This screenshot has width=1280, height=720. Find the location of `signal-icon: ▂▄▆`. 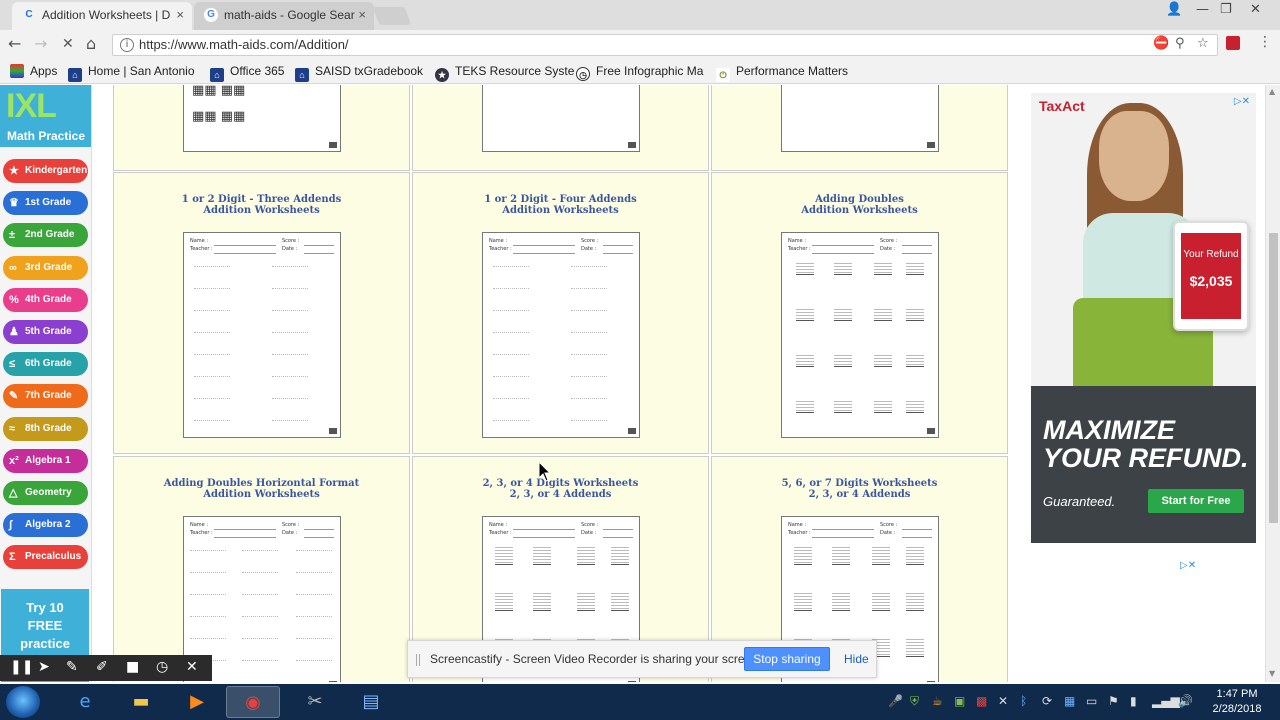

signal-icon: ▂▄▆ is located at coordinates (1166, 701).